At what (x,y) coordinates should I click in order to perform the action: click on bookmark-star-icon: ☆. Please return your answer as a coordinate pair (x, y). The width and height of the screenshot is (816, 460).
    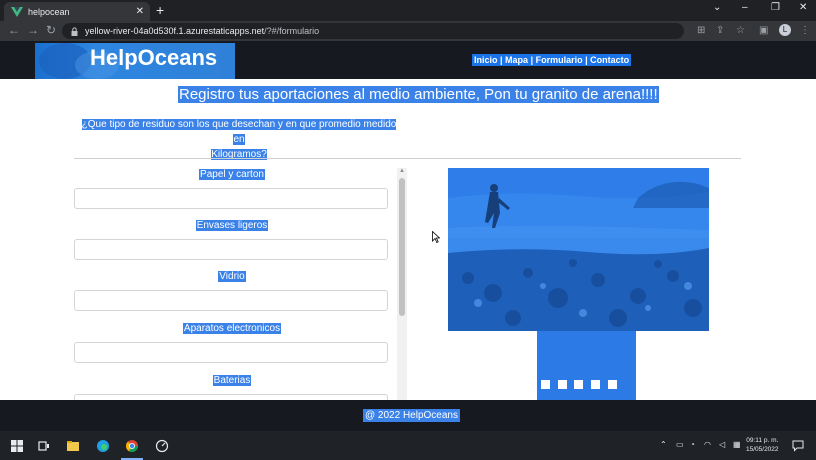
    Looking at the image, I should click on (740, 30).